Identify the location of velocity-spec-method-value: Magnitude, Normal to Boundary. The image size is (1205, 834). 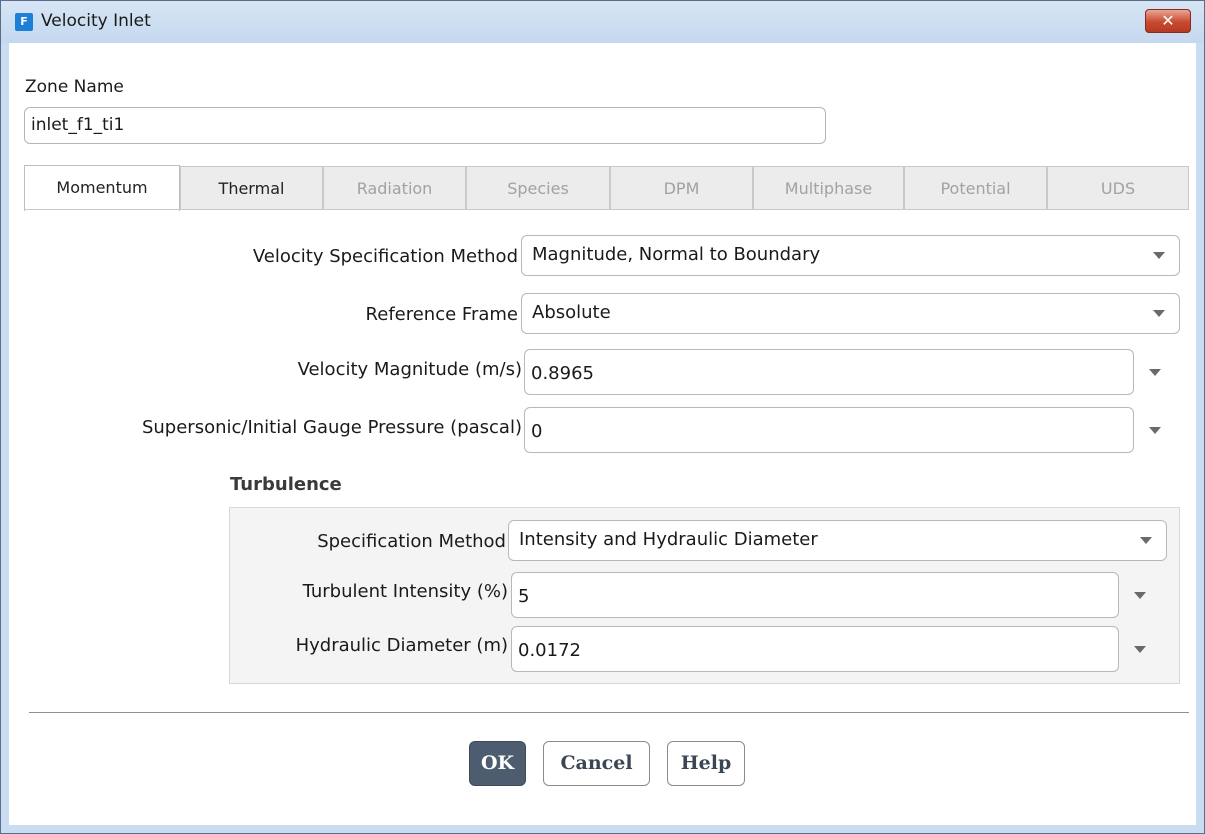
(676, 254).